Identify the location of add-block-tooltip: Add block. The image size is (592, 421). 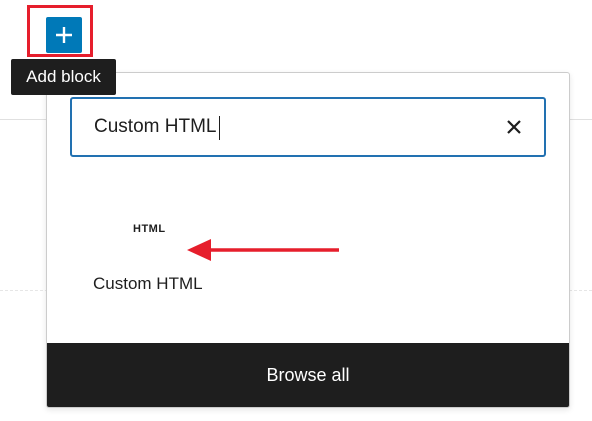
(63, 77).